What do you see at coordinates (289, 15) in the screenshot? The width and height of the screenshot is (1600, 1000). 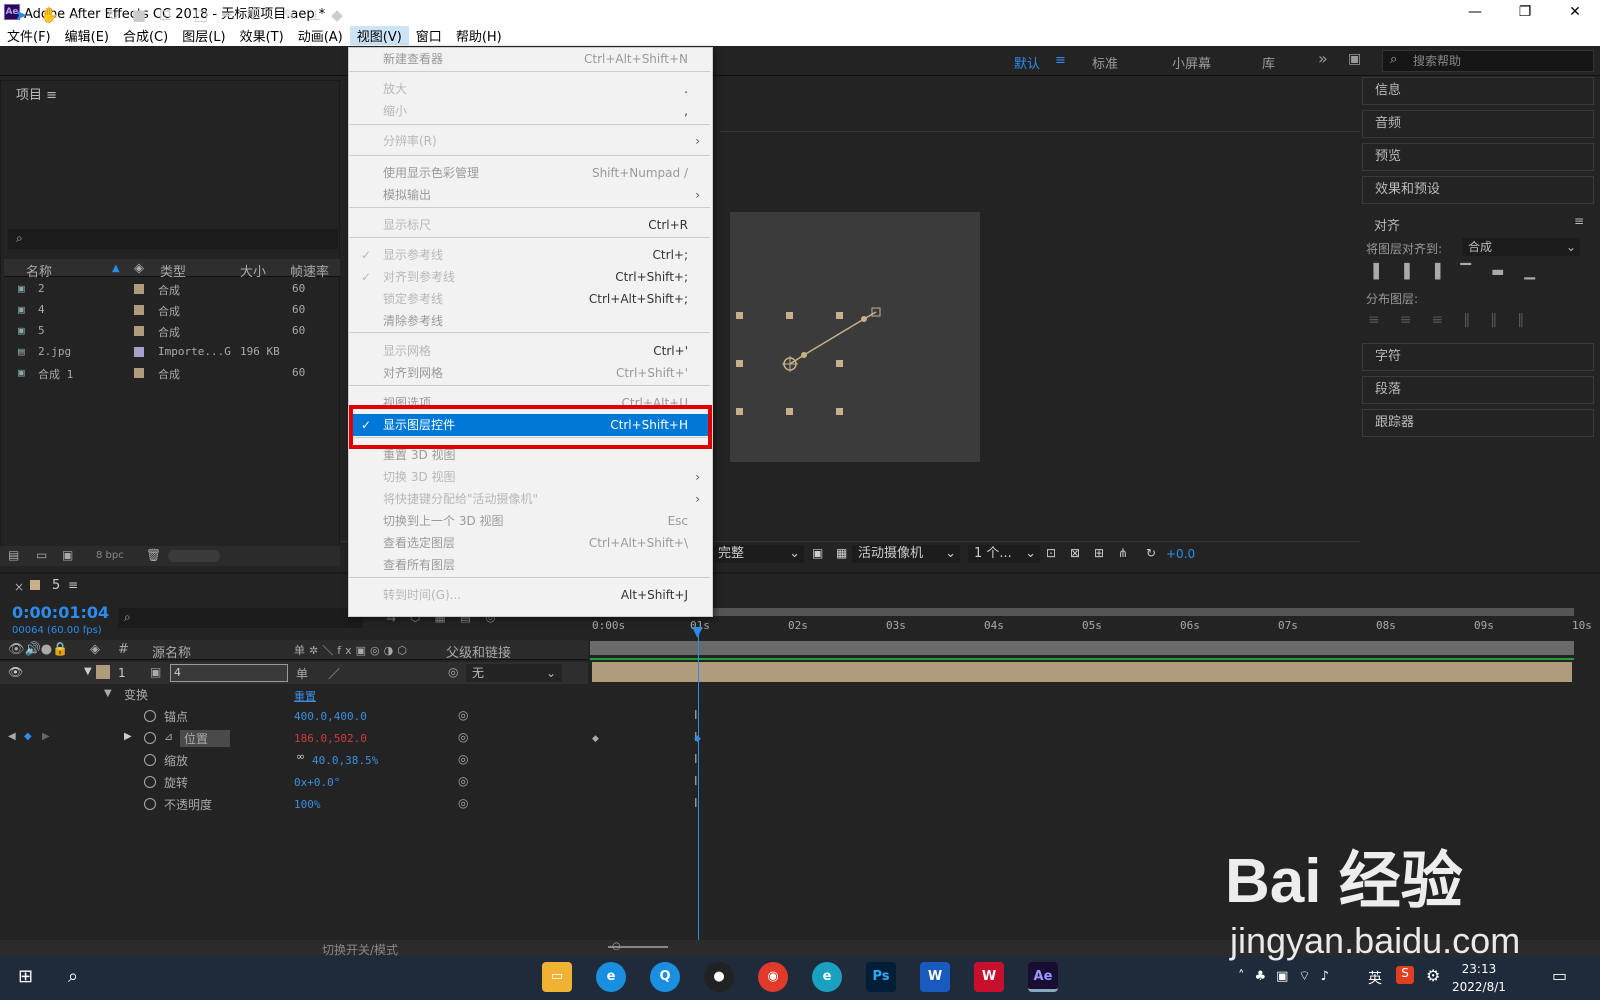 I see `brush-tool-icon: ✎` at bounding box center [289, 15].